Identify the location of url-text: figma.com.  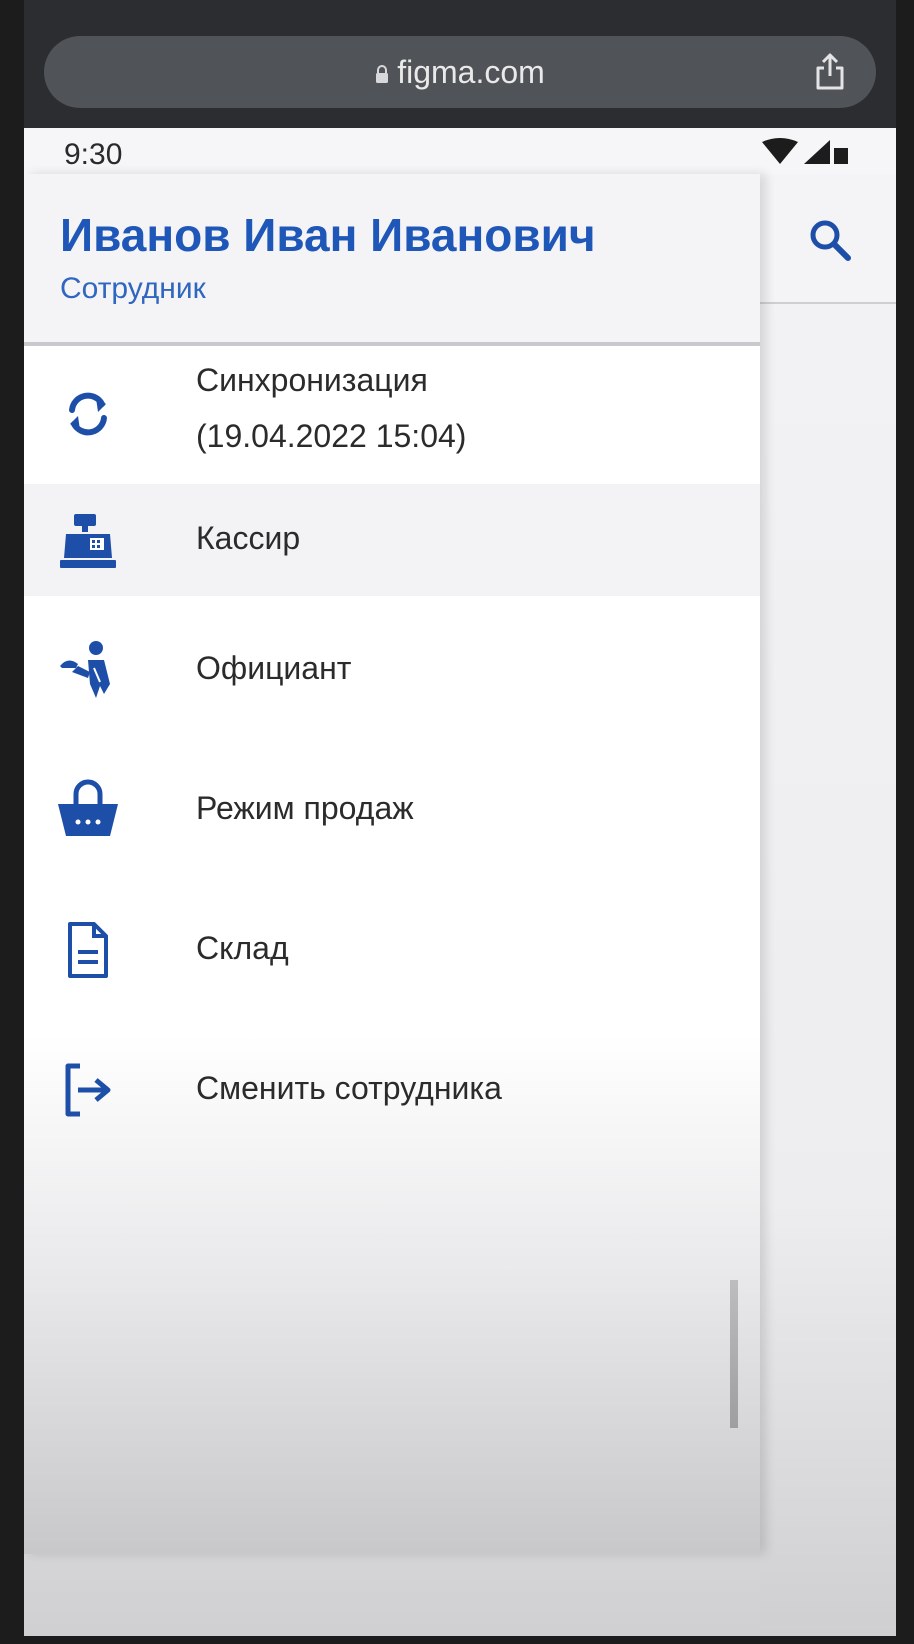
(471, 71).